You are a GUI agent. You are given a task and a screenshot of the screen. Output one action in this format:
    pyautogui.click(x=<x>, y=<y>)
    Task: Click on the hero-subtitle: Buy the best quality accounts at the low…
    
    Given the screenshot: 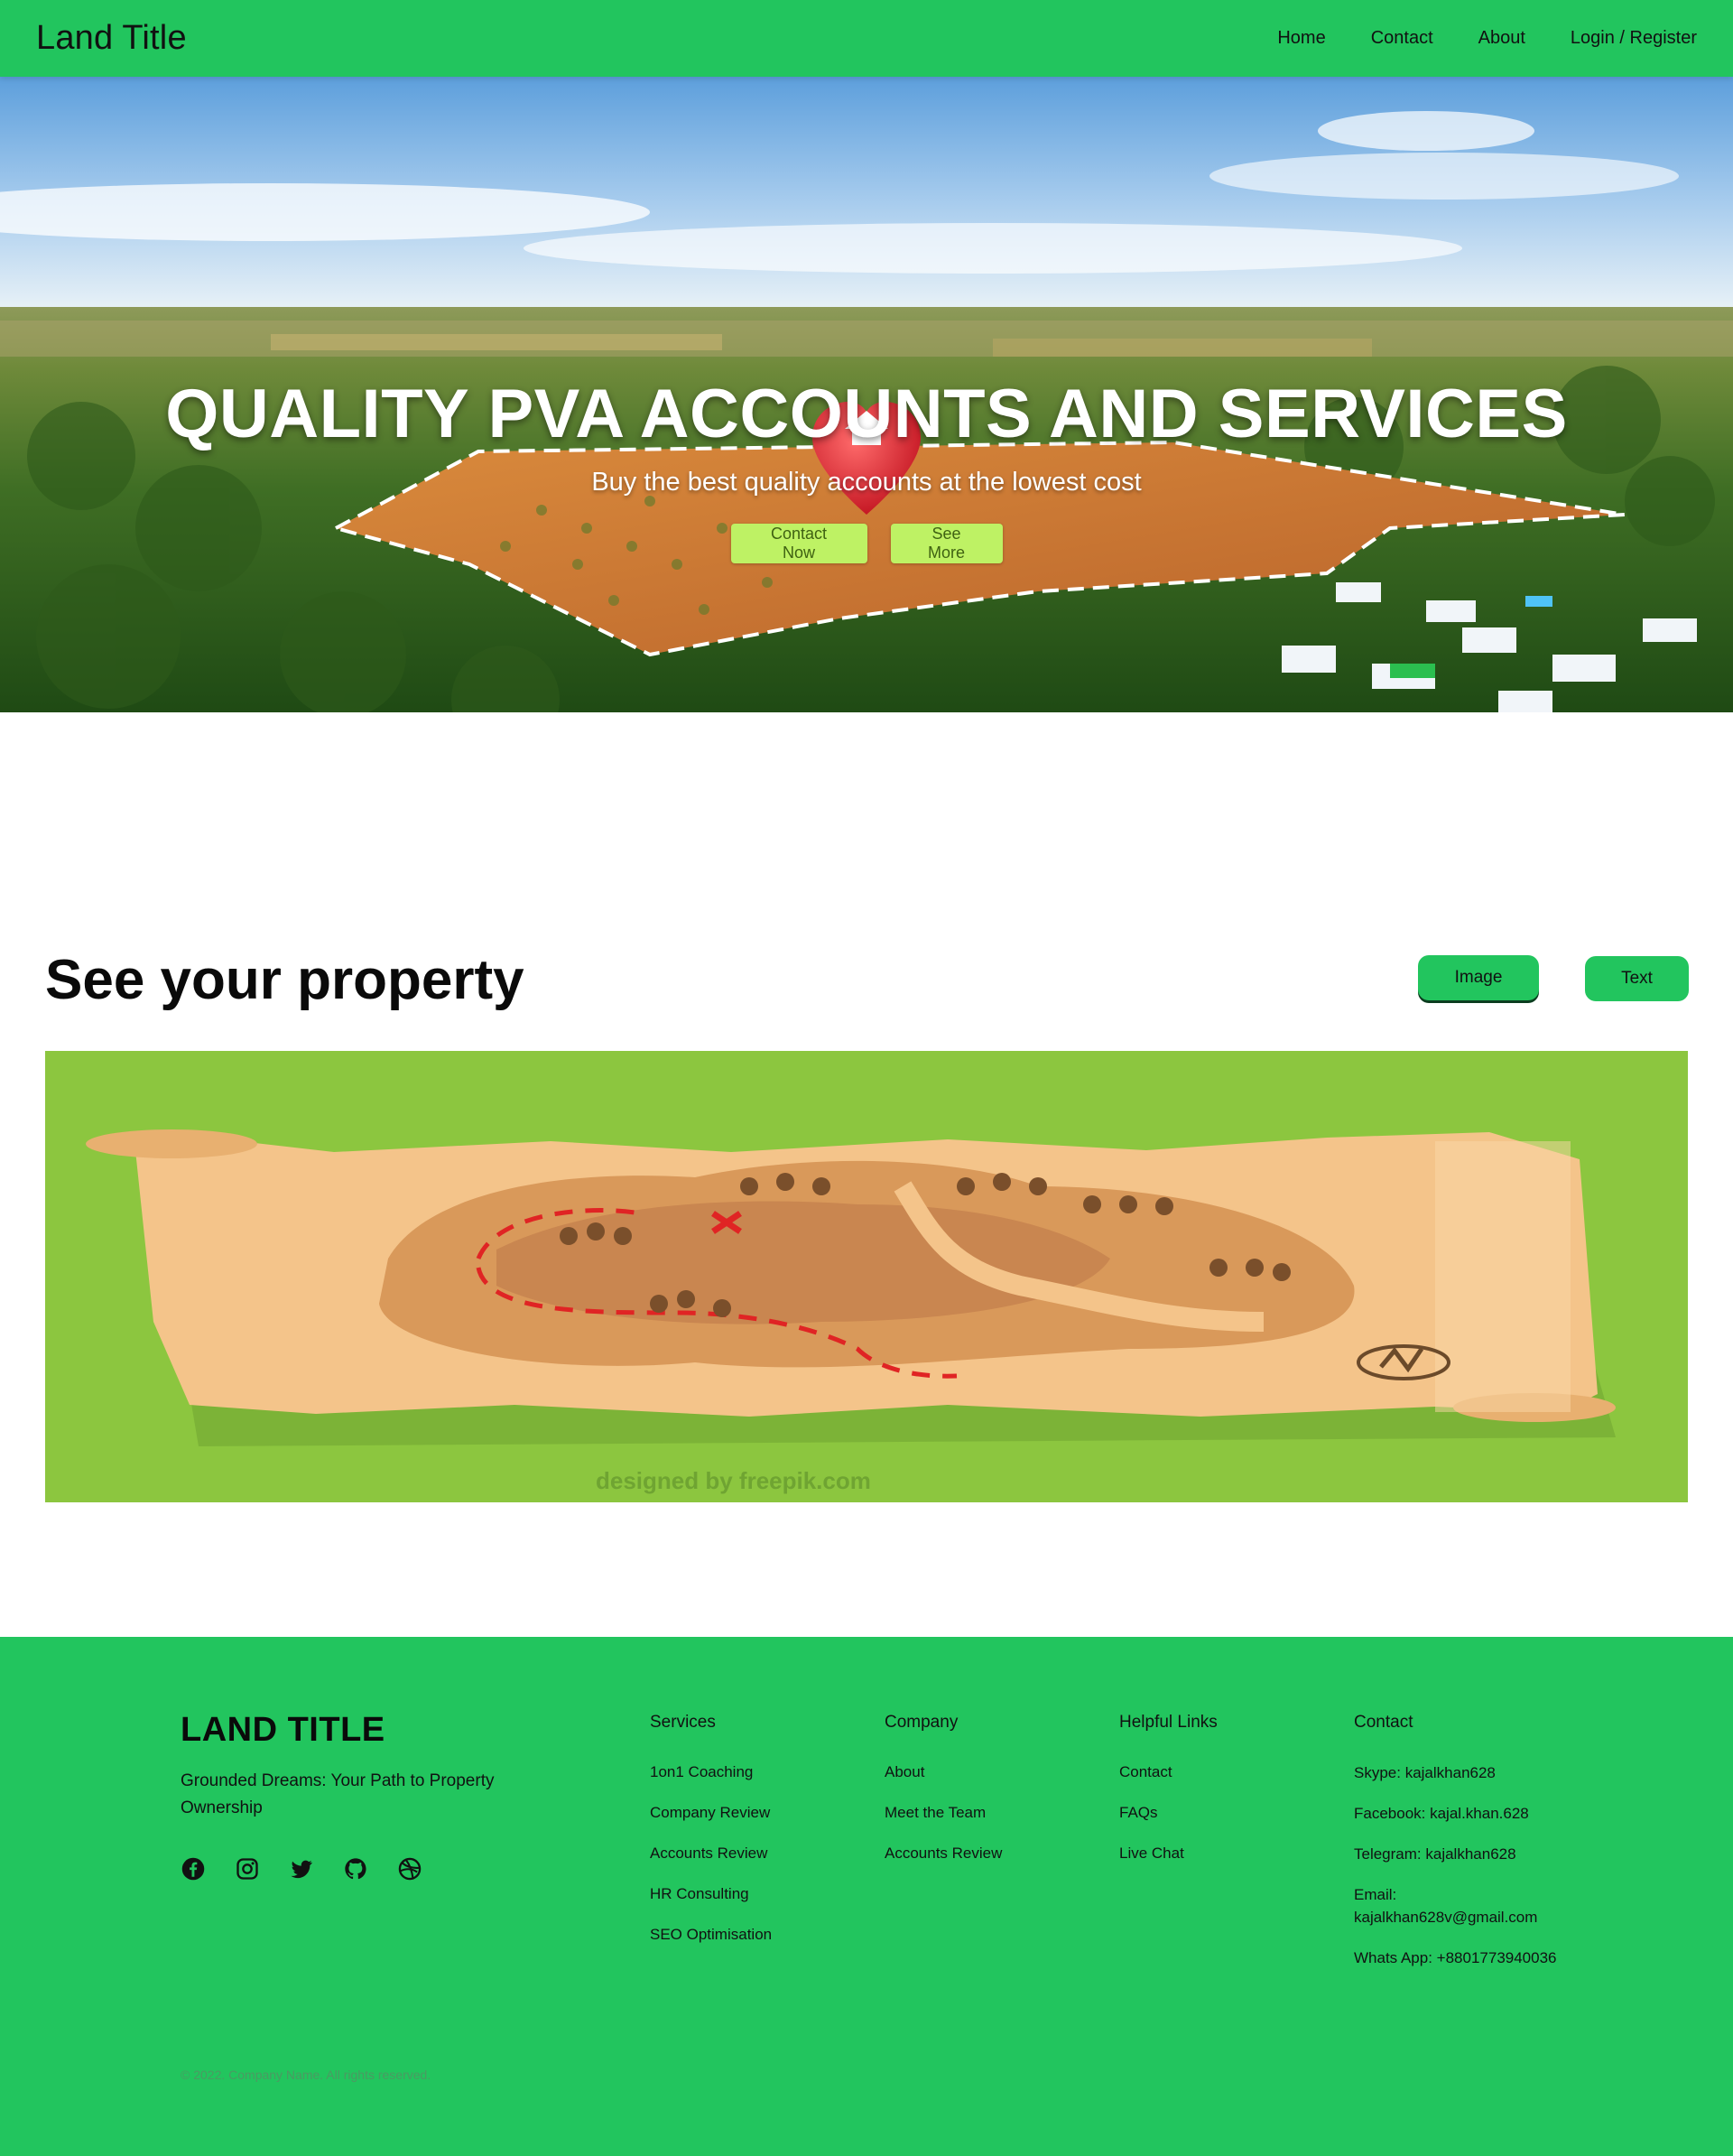 What is the action you would take?
    pyautogui.click(x=866, y=482)
    